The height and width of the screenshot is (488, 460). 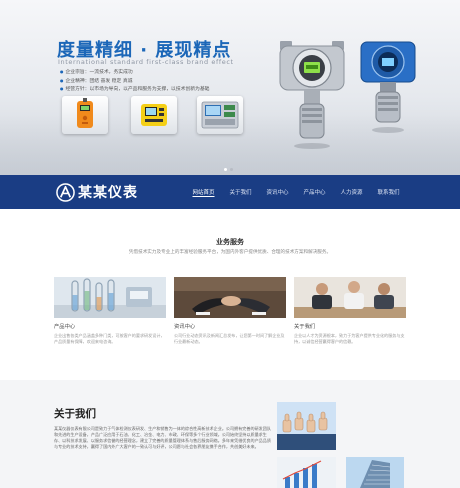 What do you see at coordinates (134, 72) in the screenshot?
I see `hero-bullet: 企业宗旨：一流技术，务实成功` at bounding box center [134, 72].